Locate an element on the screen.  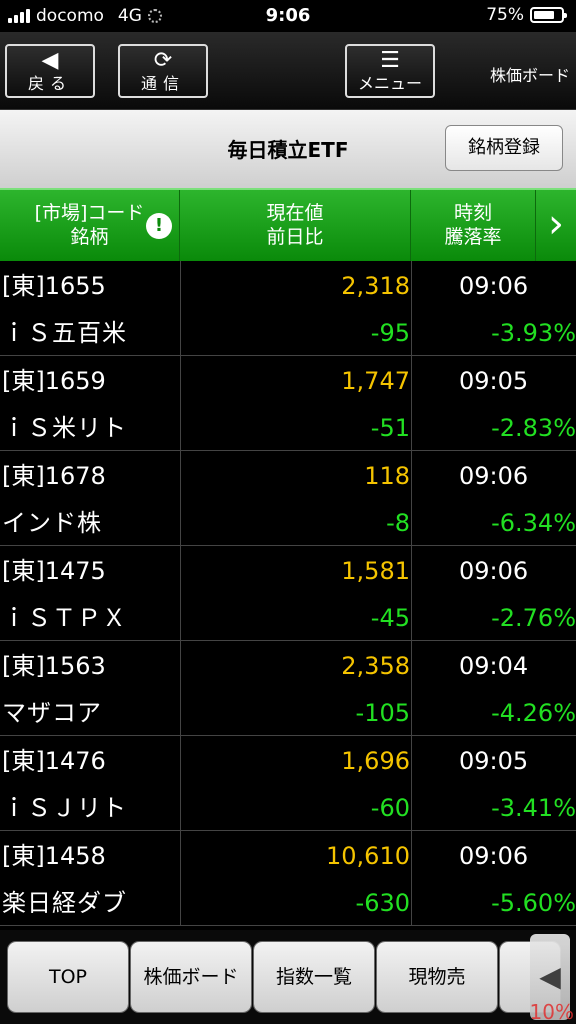
price-change: -105 is located at coordinates (382, 713).